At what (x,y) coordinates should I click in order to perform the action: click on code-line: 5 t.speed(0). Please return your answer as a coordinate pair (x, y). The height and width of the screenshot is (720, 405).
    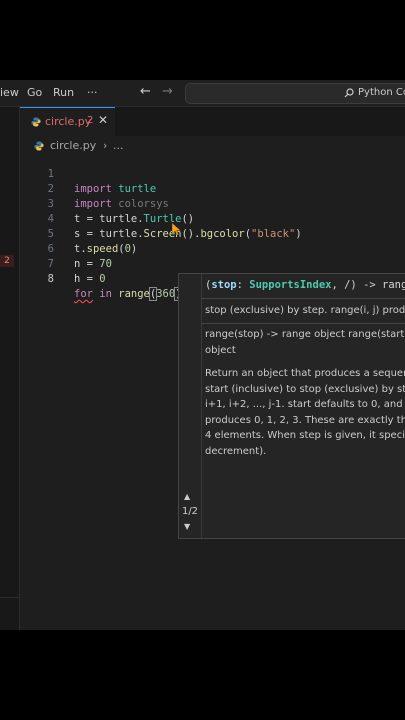
    Looking at the image, I should click on (212, 233).